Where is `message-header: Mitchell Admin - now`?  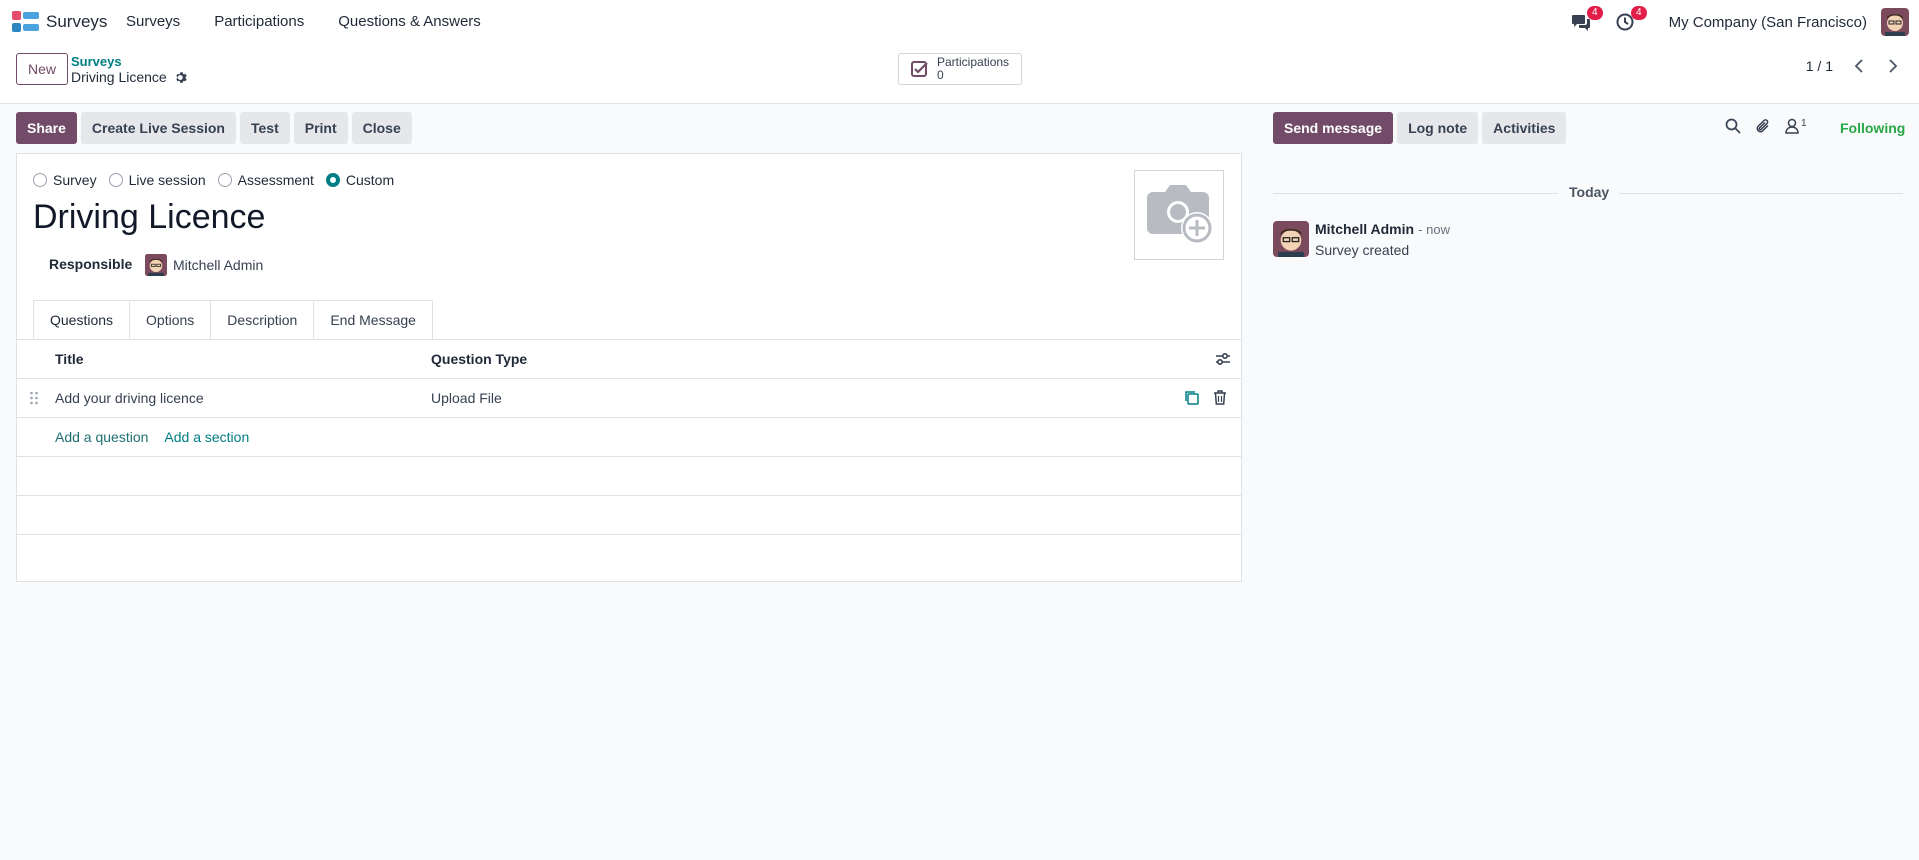
message-header: Mitchell Admin - now is located at coordinates (1382, 229).